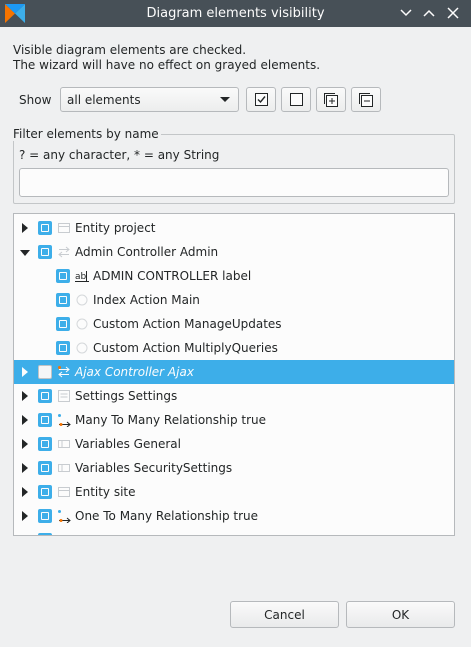 This screenshot has height=647, width=471. I want to click on tree-row: Variables SecuritySettings, so click(234, 468).